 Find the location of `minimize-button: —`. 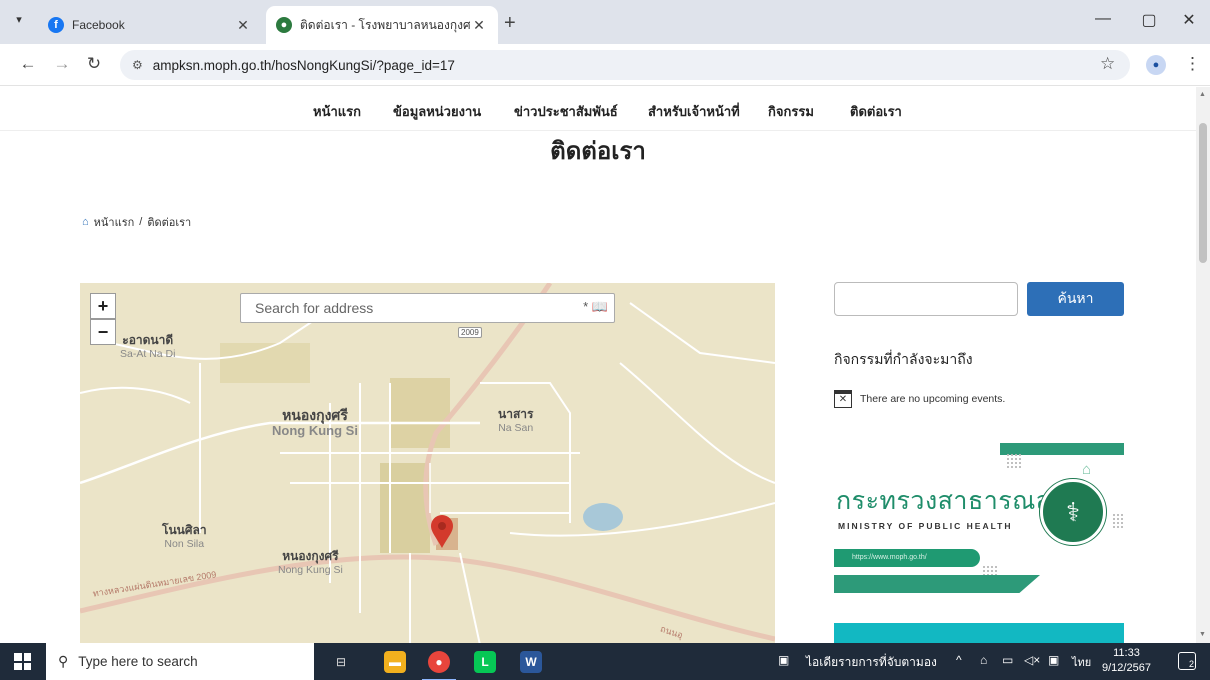

minimize-button: — is located at coordinates (1103, 19).